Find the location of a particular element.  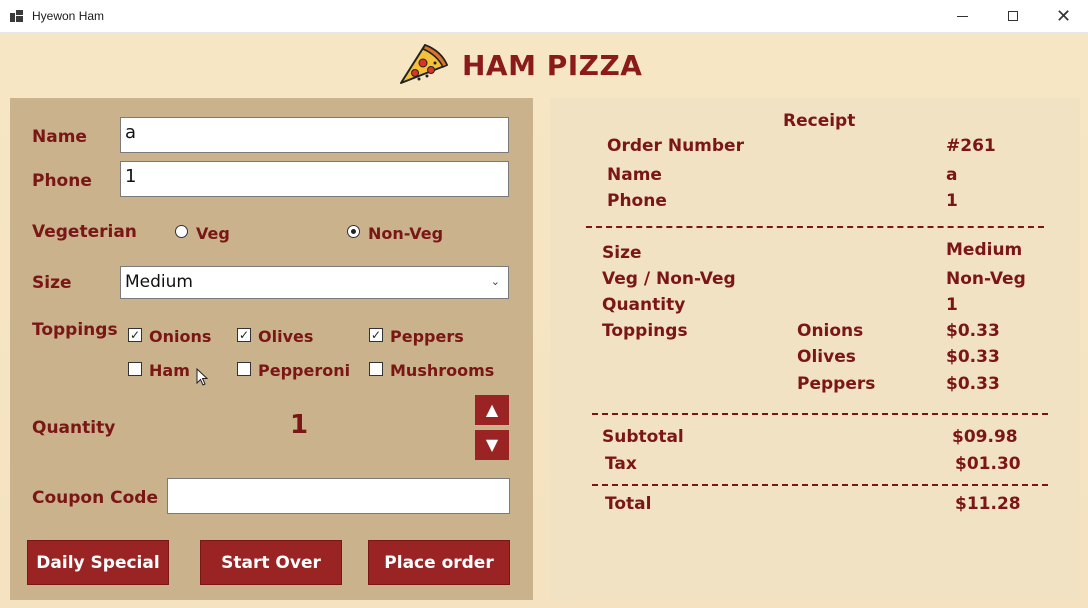

total-label: Total is located at coordinates (628, 504).